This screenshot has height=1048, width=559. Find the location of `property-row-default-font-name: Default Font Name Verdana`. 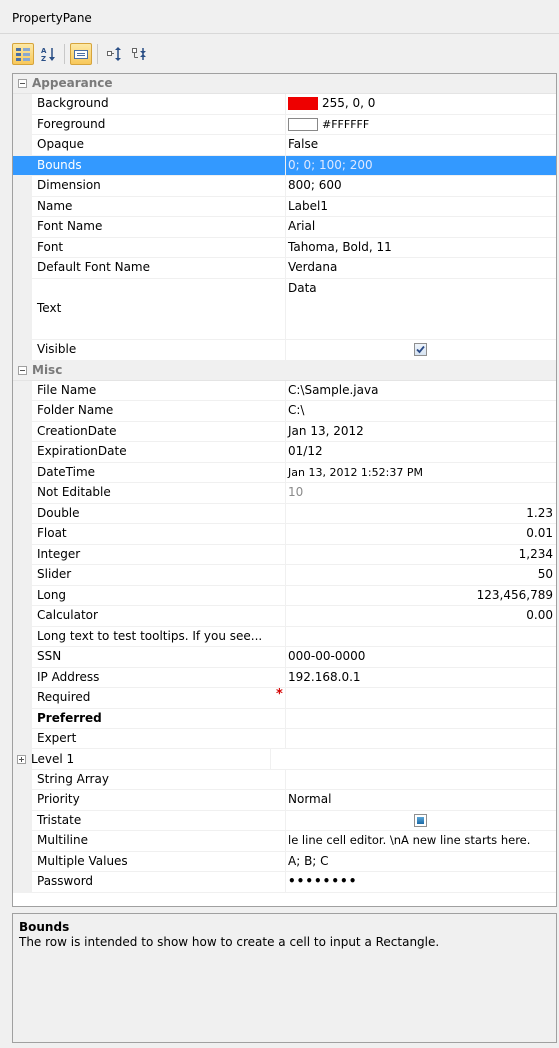

property-row-default-font-name: Default Font Name Verdana is located at coordinates (284, 268).